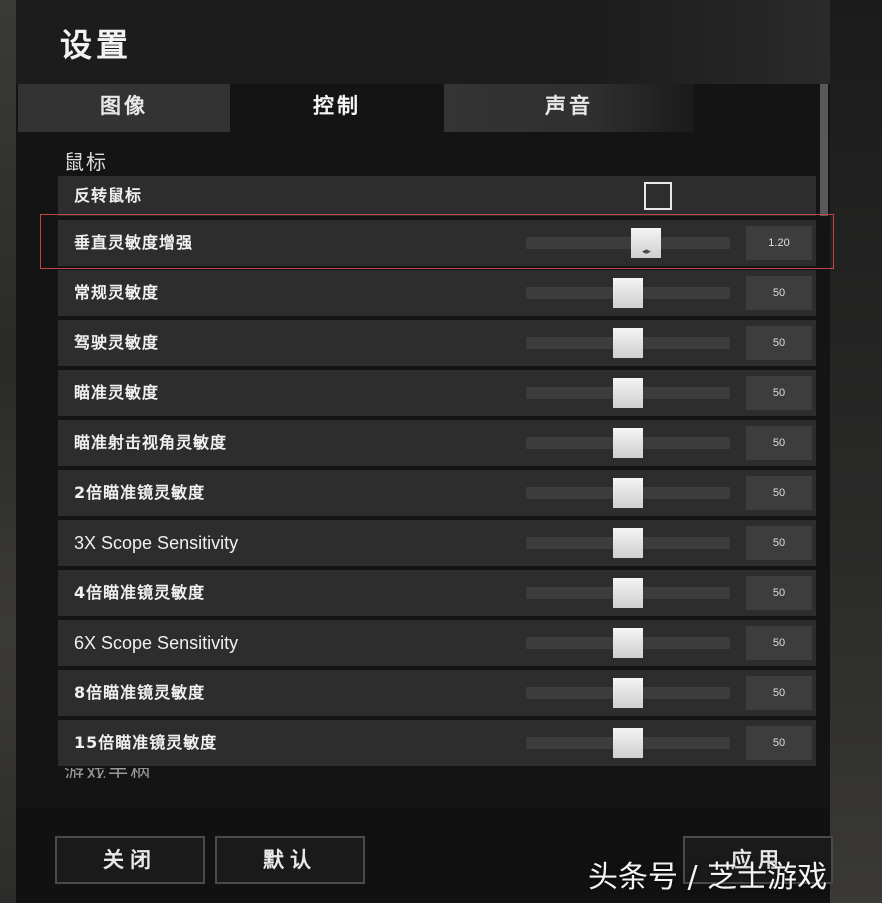 The height and width of the screenshot is (903, 882). What do you see at coordinates (856, 451) in the screenshot?
I see `background-right` at bounding box center [856, 451].